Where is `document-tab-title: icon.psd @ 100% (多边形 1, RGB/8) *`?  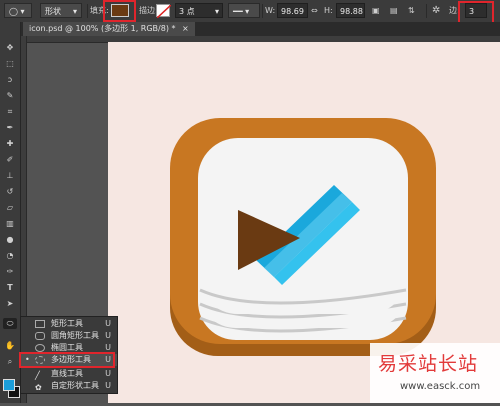 document-tab-title: icon.psd @ 100% (多边形 1, RGB/8) * is located at coordinates (102, 28).